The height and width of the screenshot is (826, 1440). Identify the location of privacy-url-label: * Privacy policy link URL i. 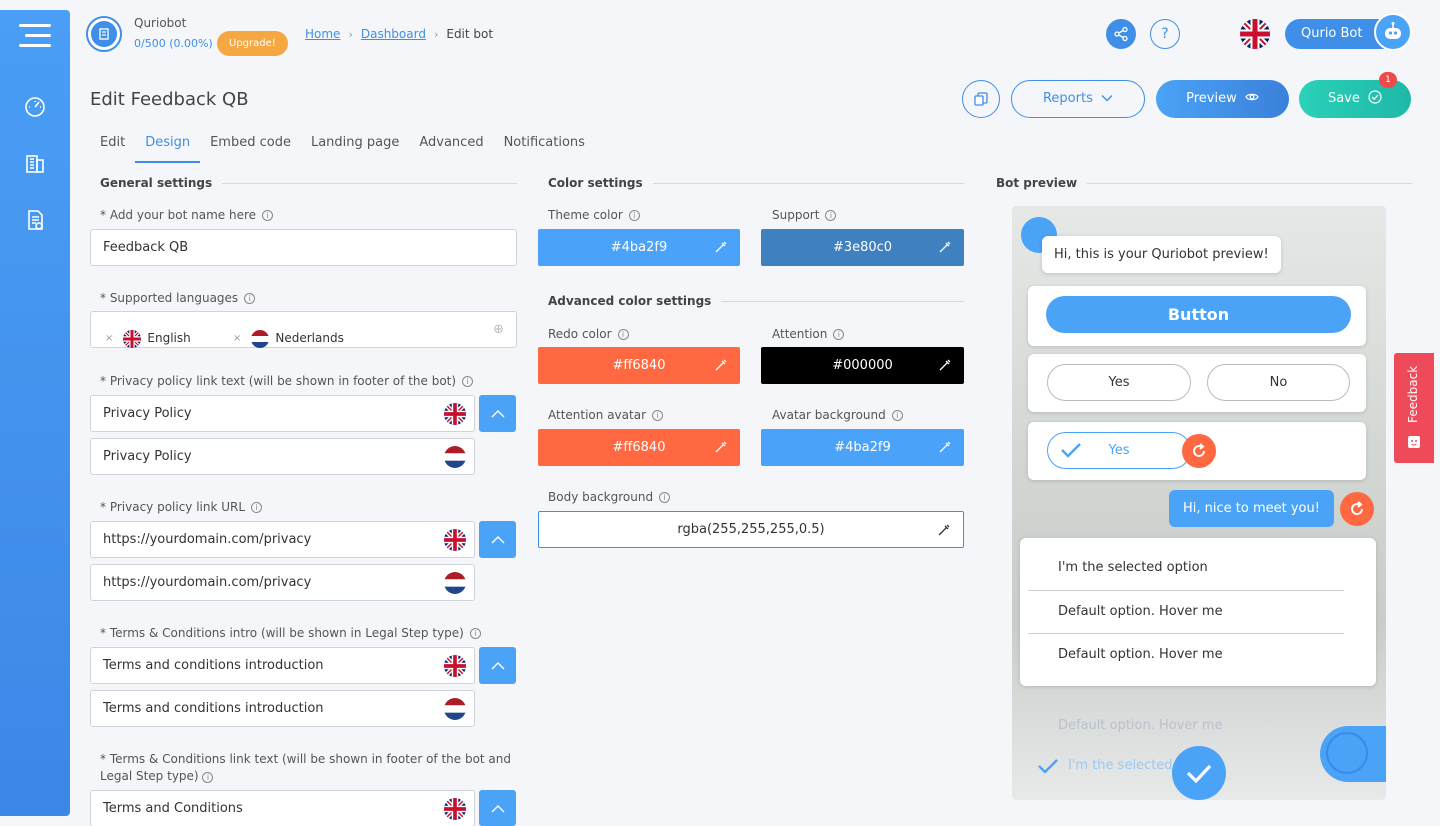
(181, 507).